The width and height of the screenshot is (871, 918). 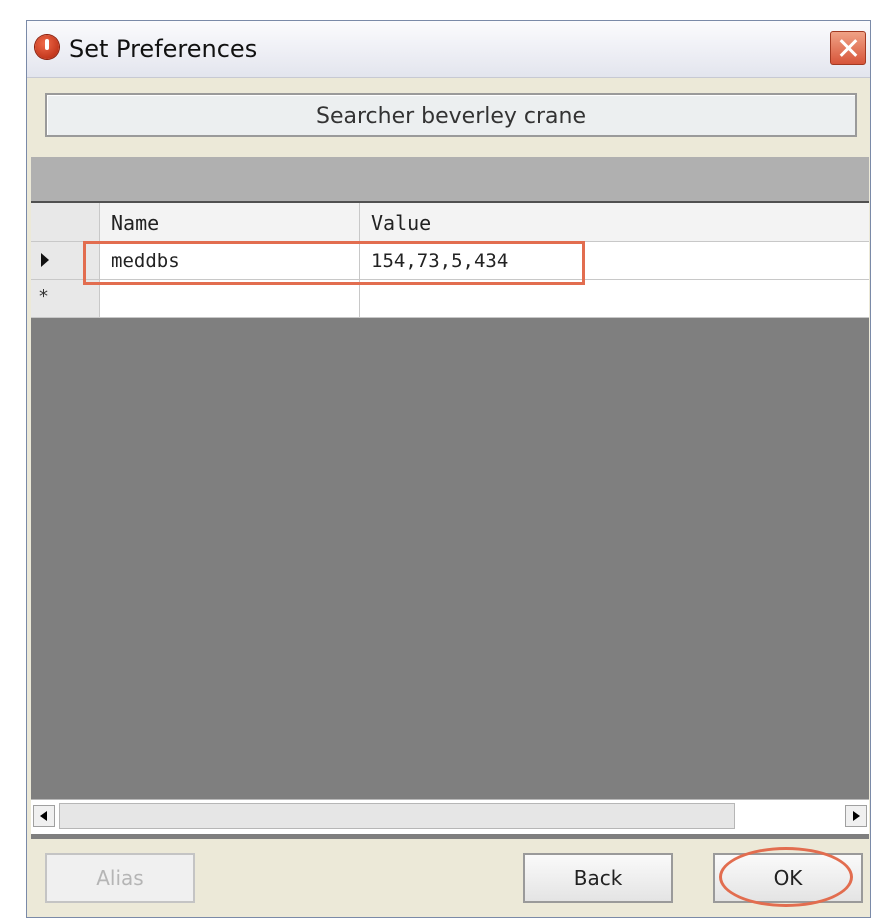 I want to click on column-header-value-label: Value, so click(x=401, y=223).